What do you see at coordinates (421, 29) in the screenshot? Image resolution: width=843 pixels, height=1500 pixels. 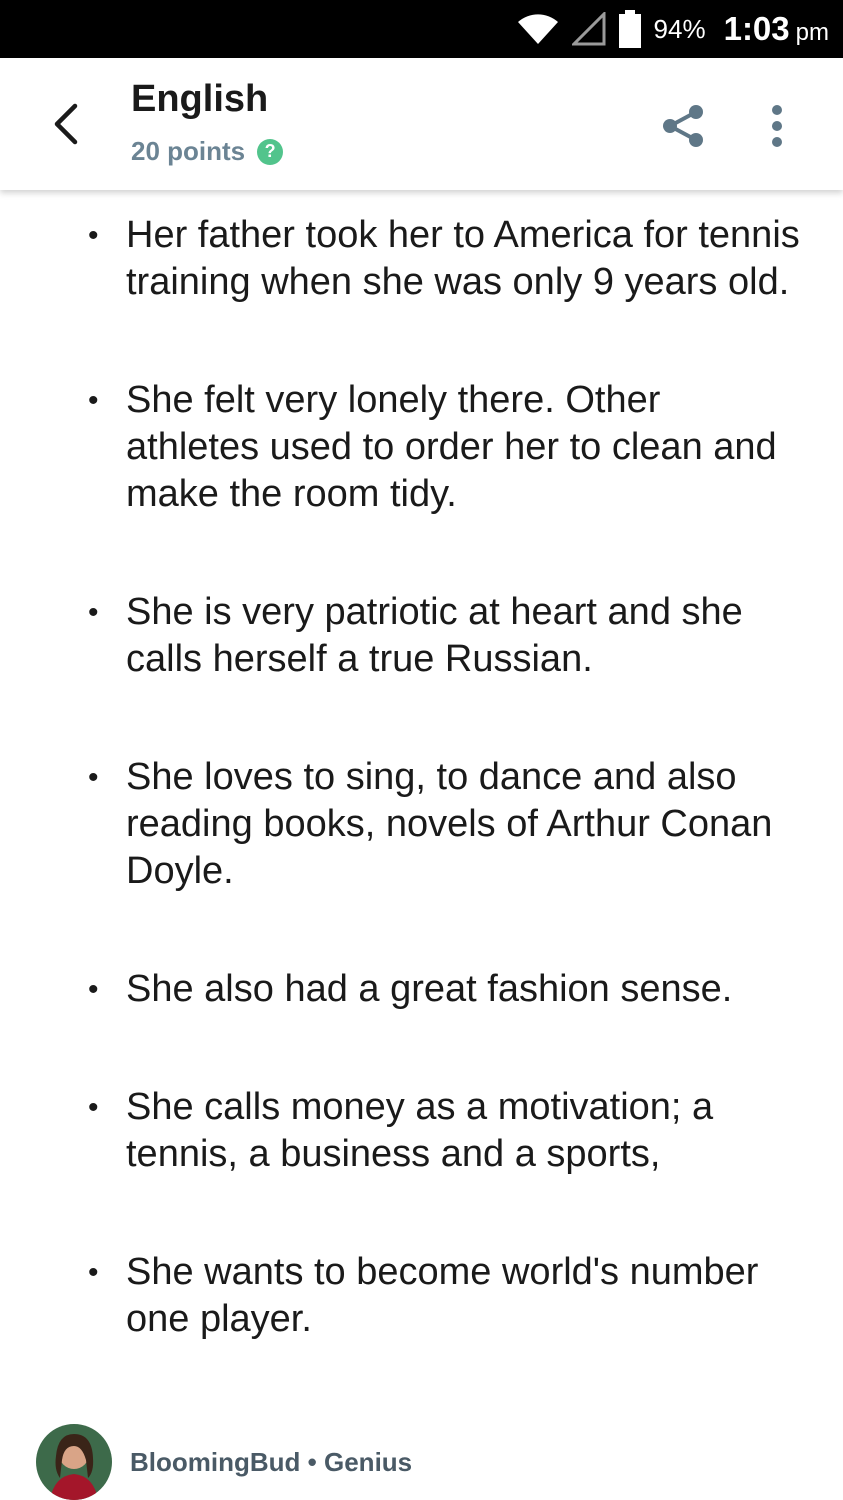 I see `status-bar: 94% 1:03 pm` at bounding box center [421, 29].